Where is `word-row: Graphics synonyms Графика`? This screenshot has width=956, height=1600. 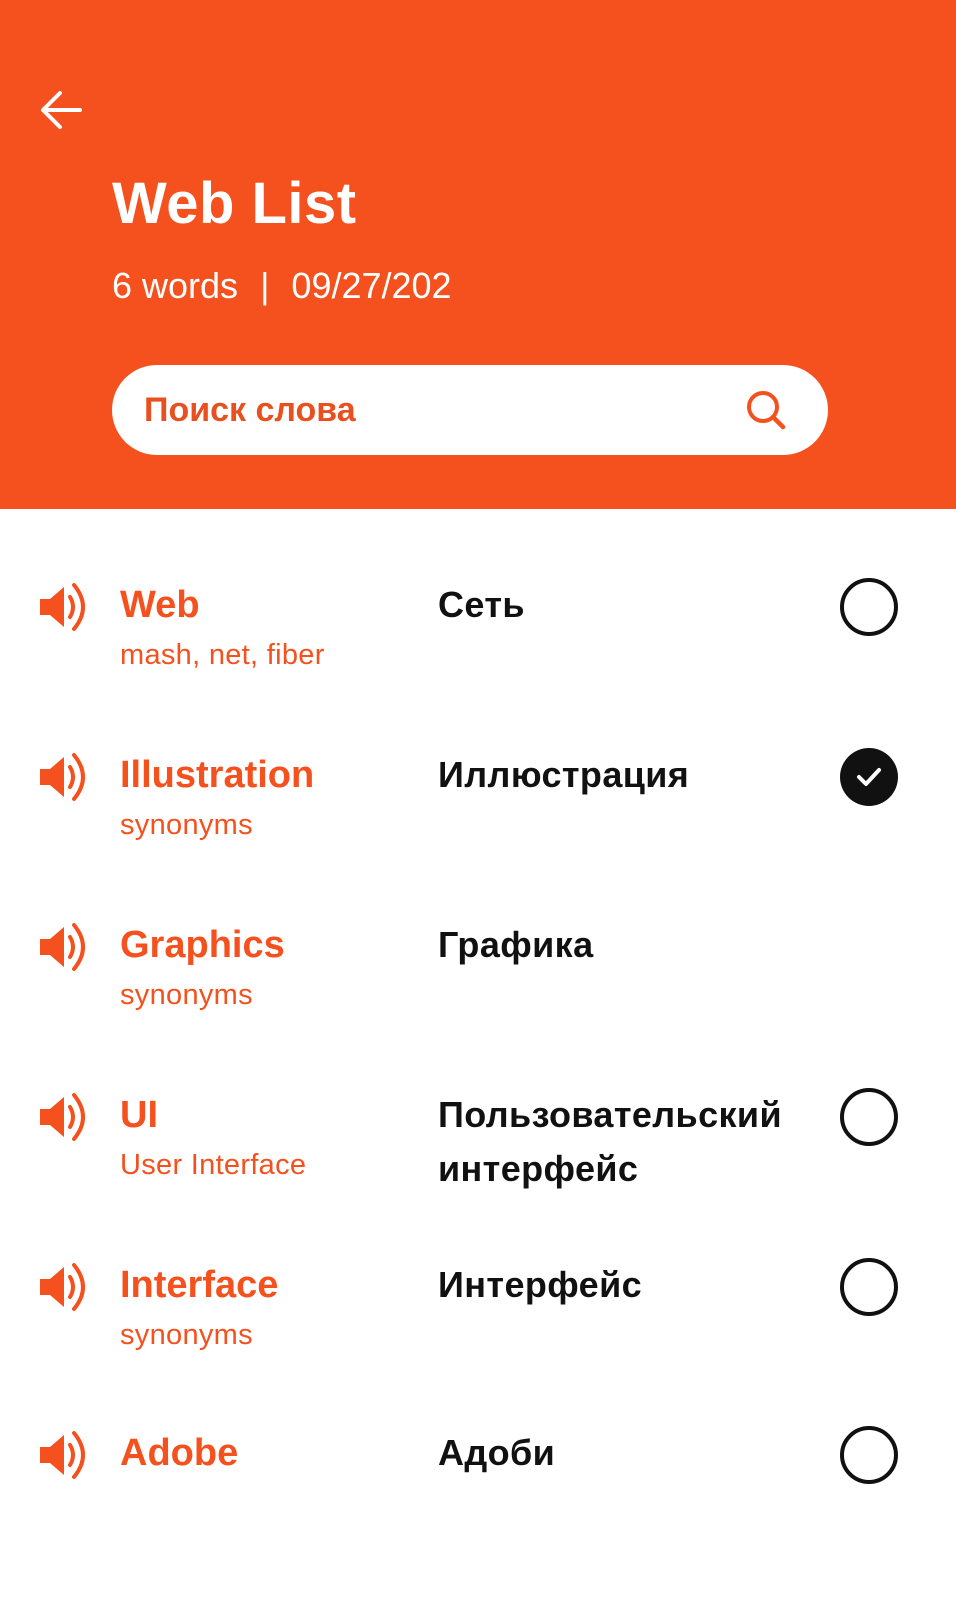
word-row: Graphics synonyms Графика is located at coordinates (478, 1000).